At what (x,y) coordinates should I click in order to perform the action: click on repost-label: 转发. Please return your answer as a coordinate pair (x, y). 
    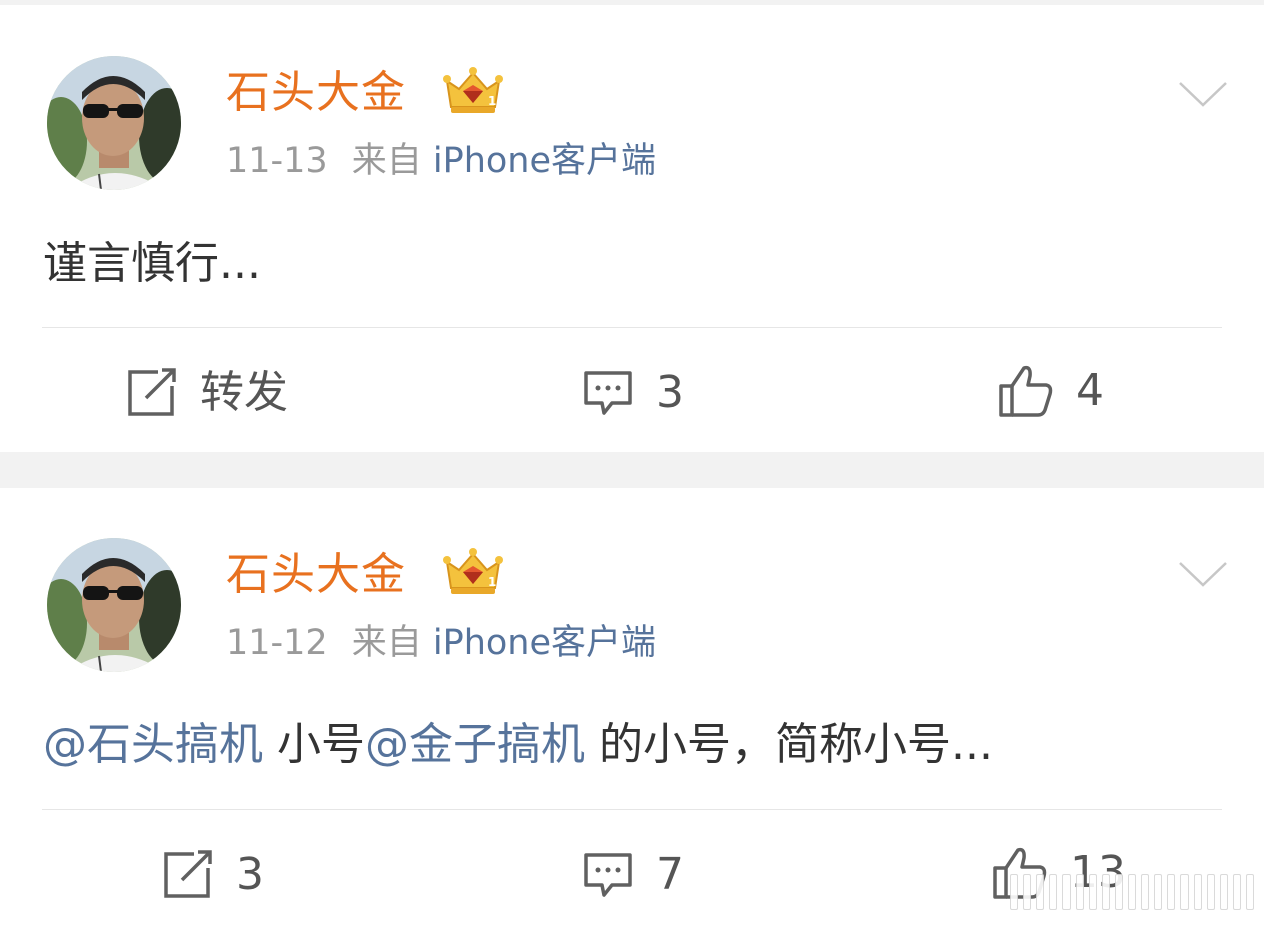
    Looking at the image, I should click on (244, 392).